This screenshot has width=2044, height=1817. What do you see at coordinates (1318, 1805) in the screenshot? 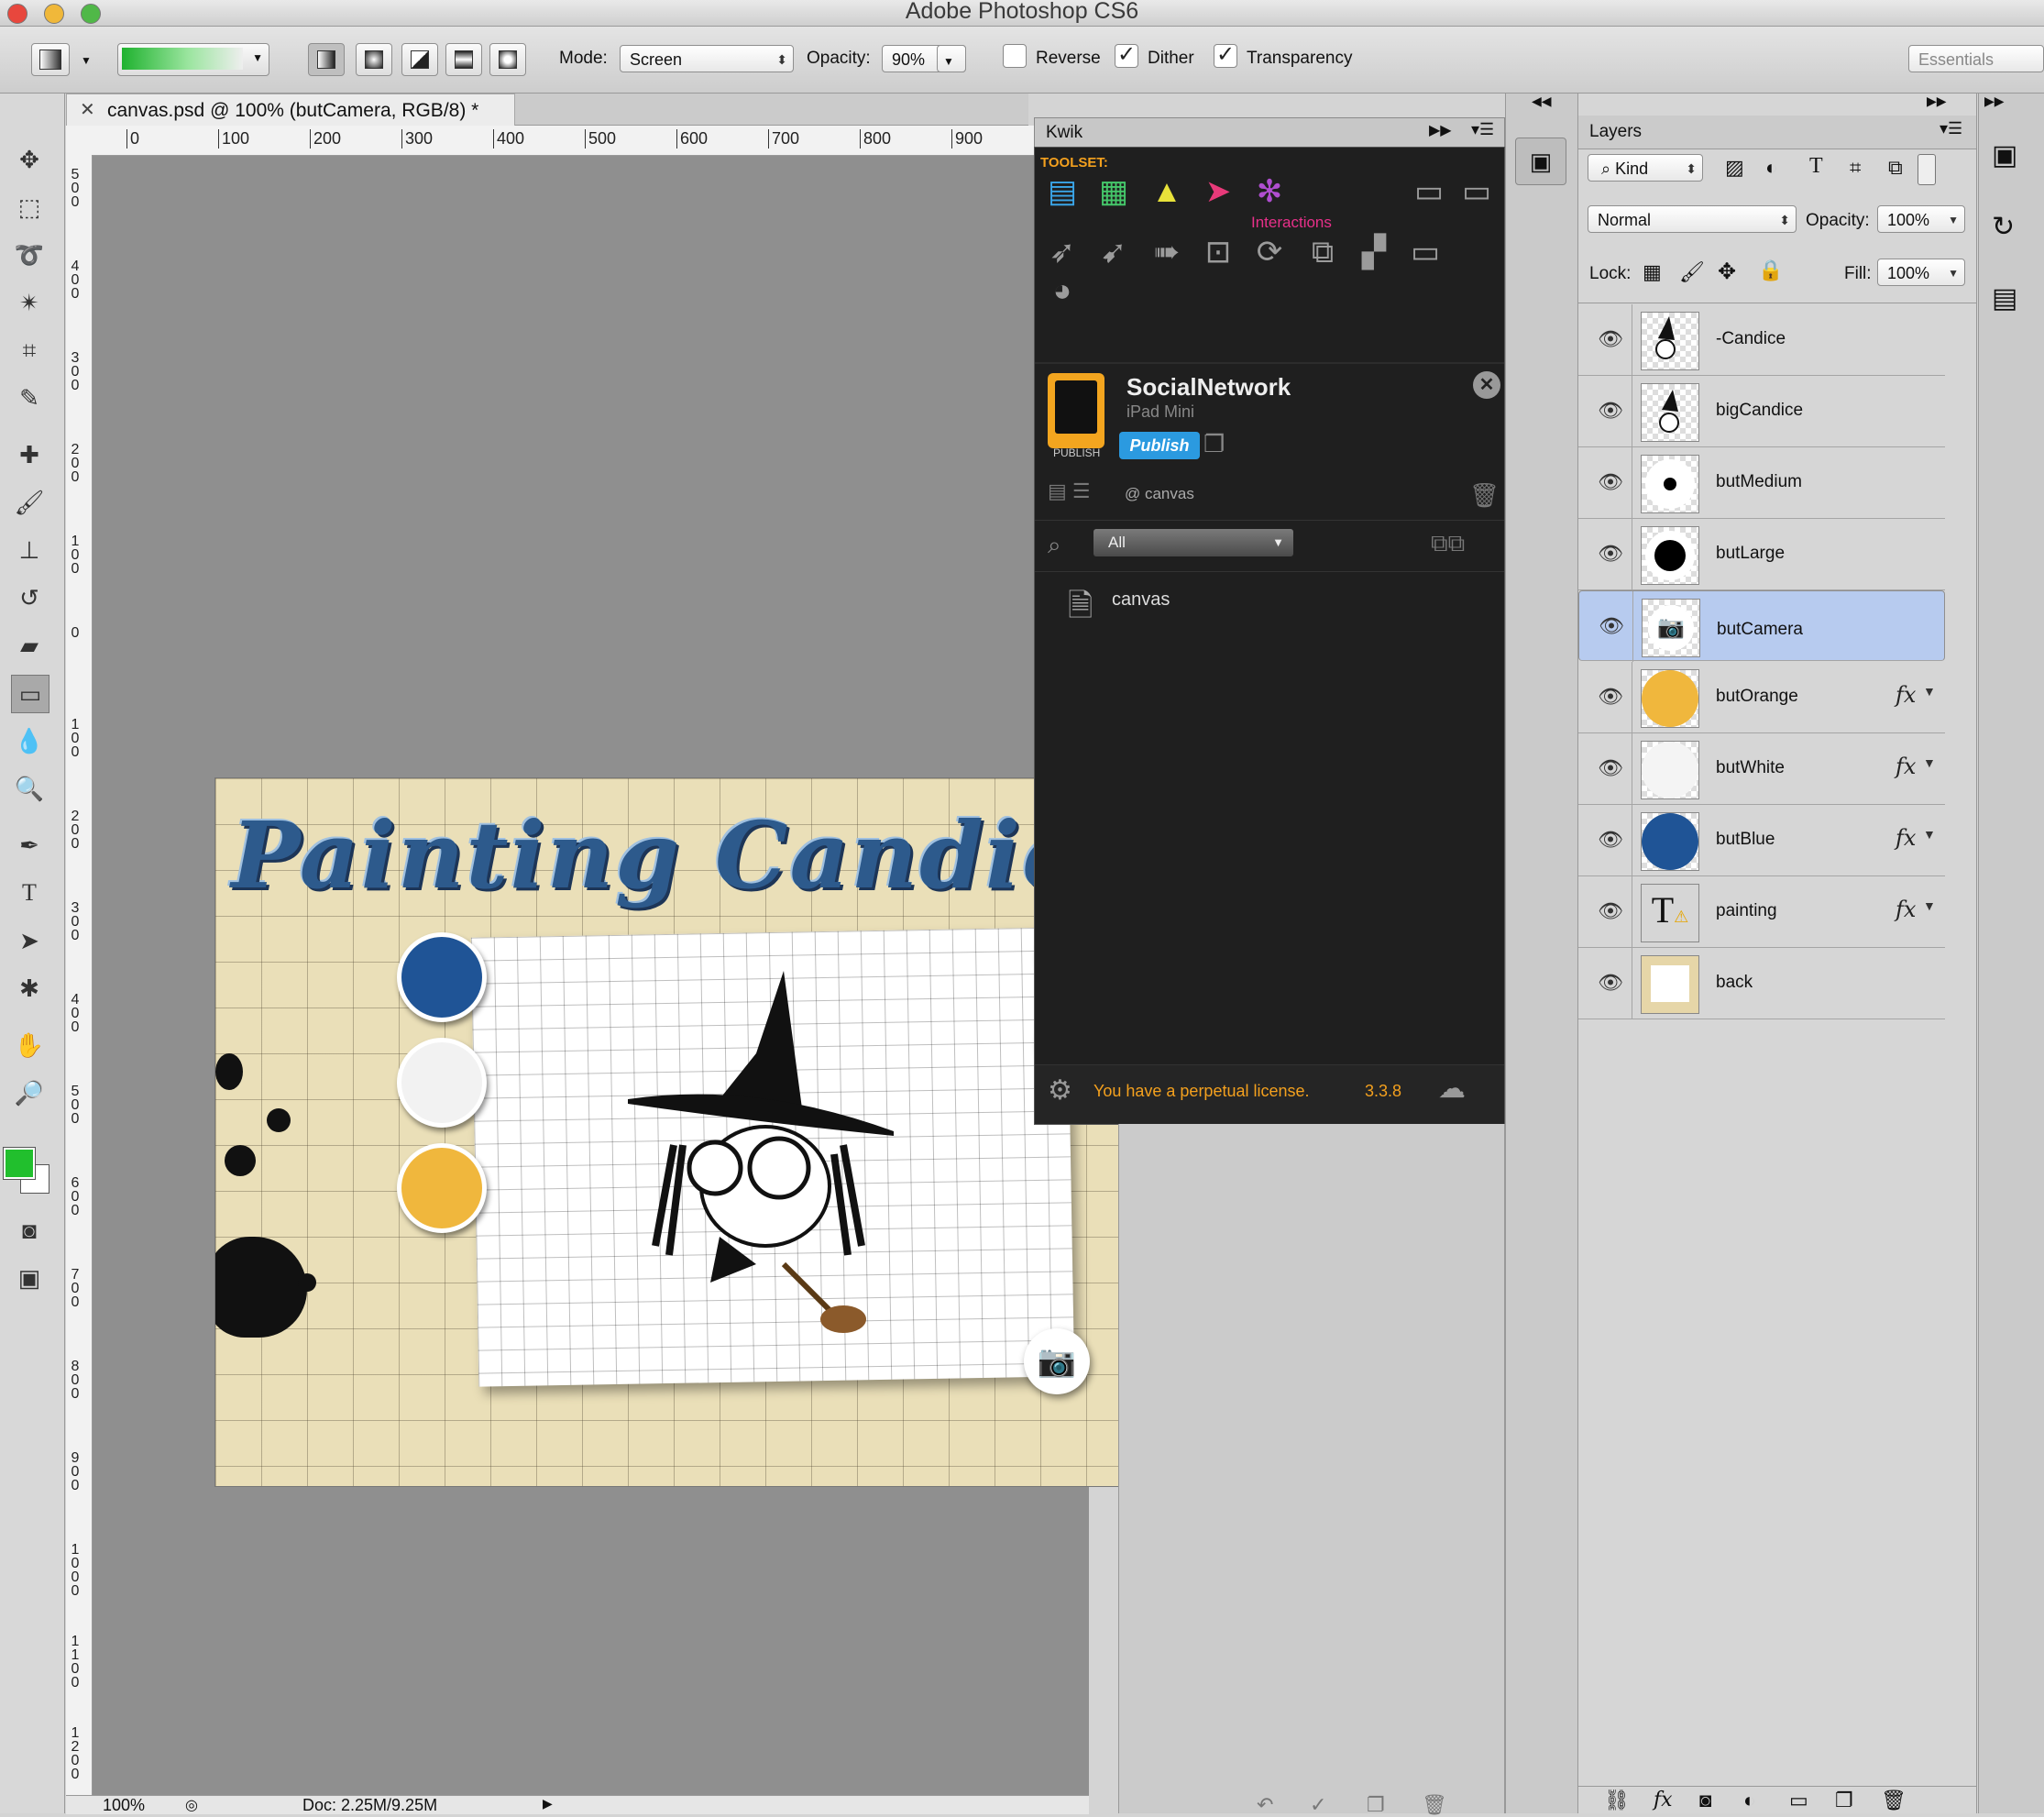
I see `check-icon: ✓` at bounding box center [1318, 1805].